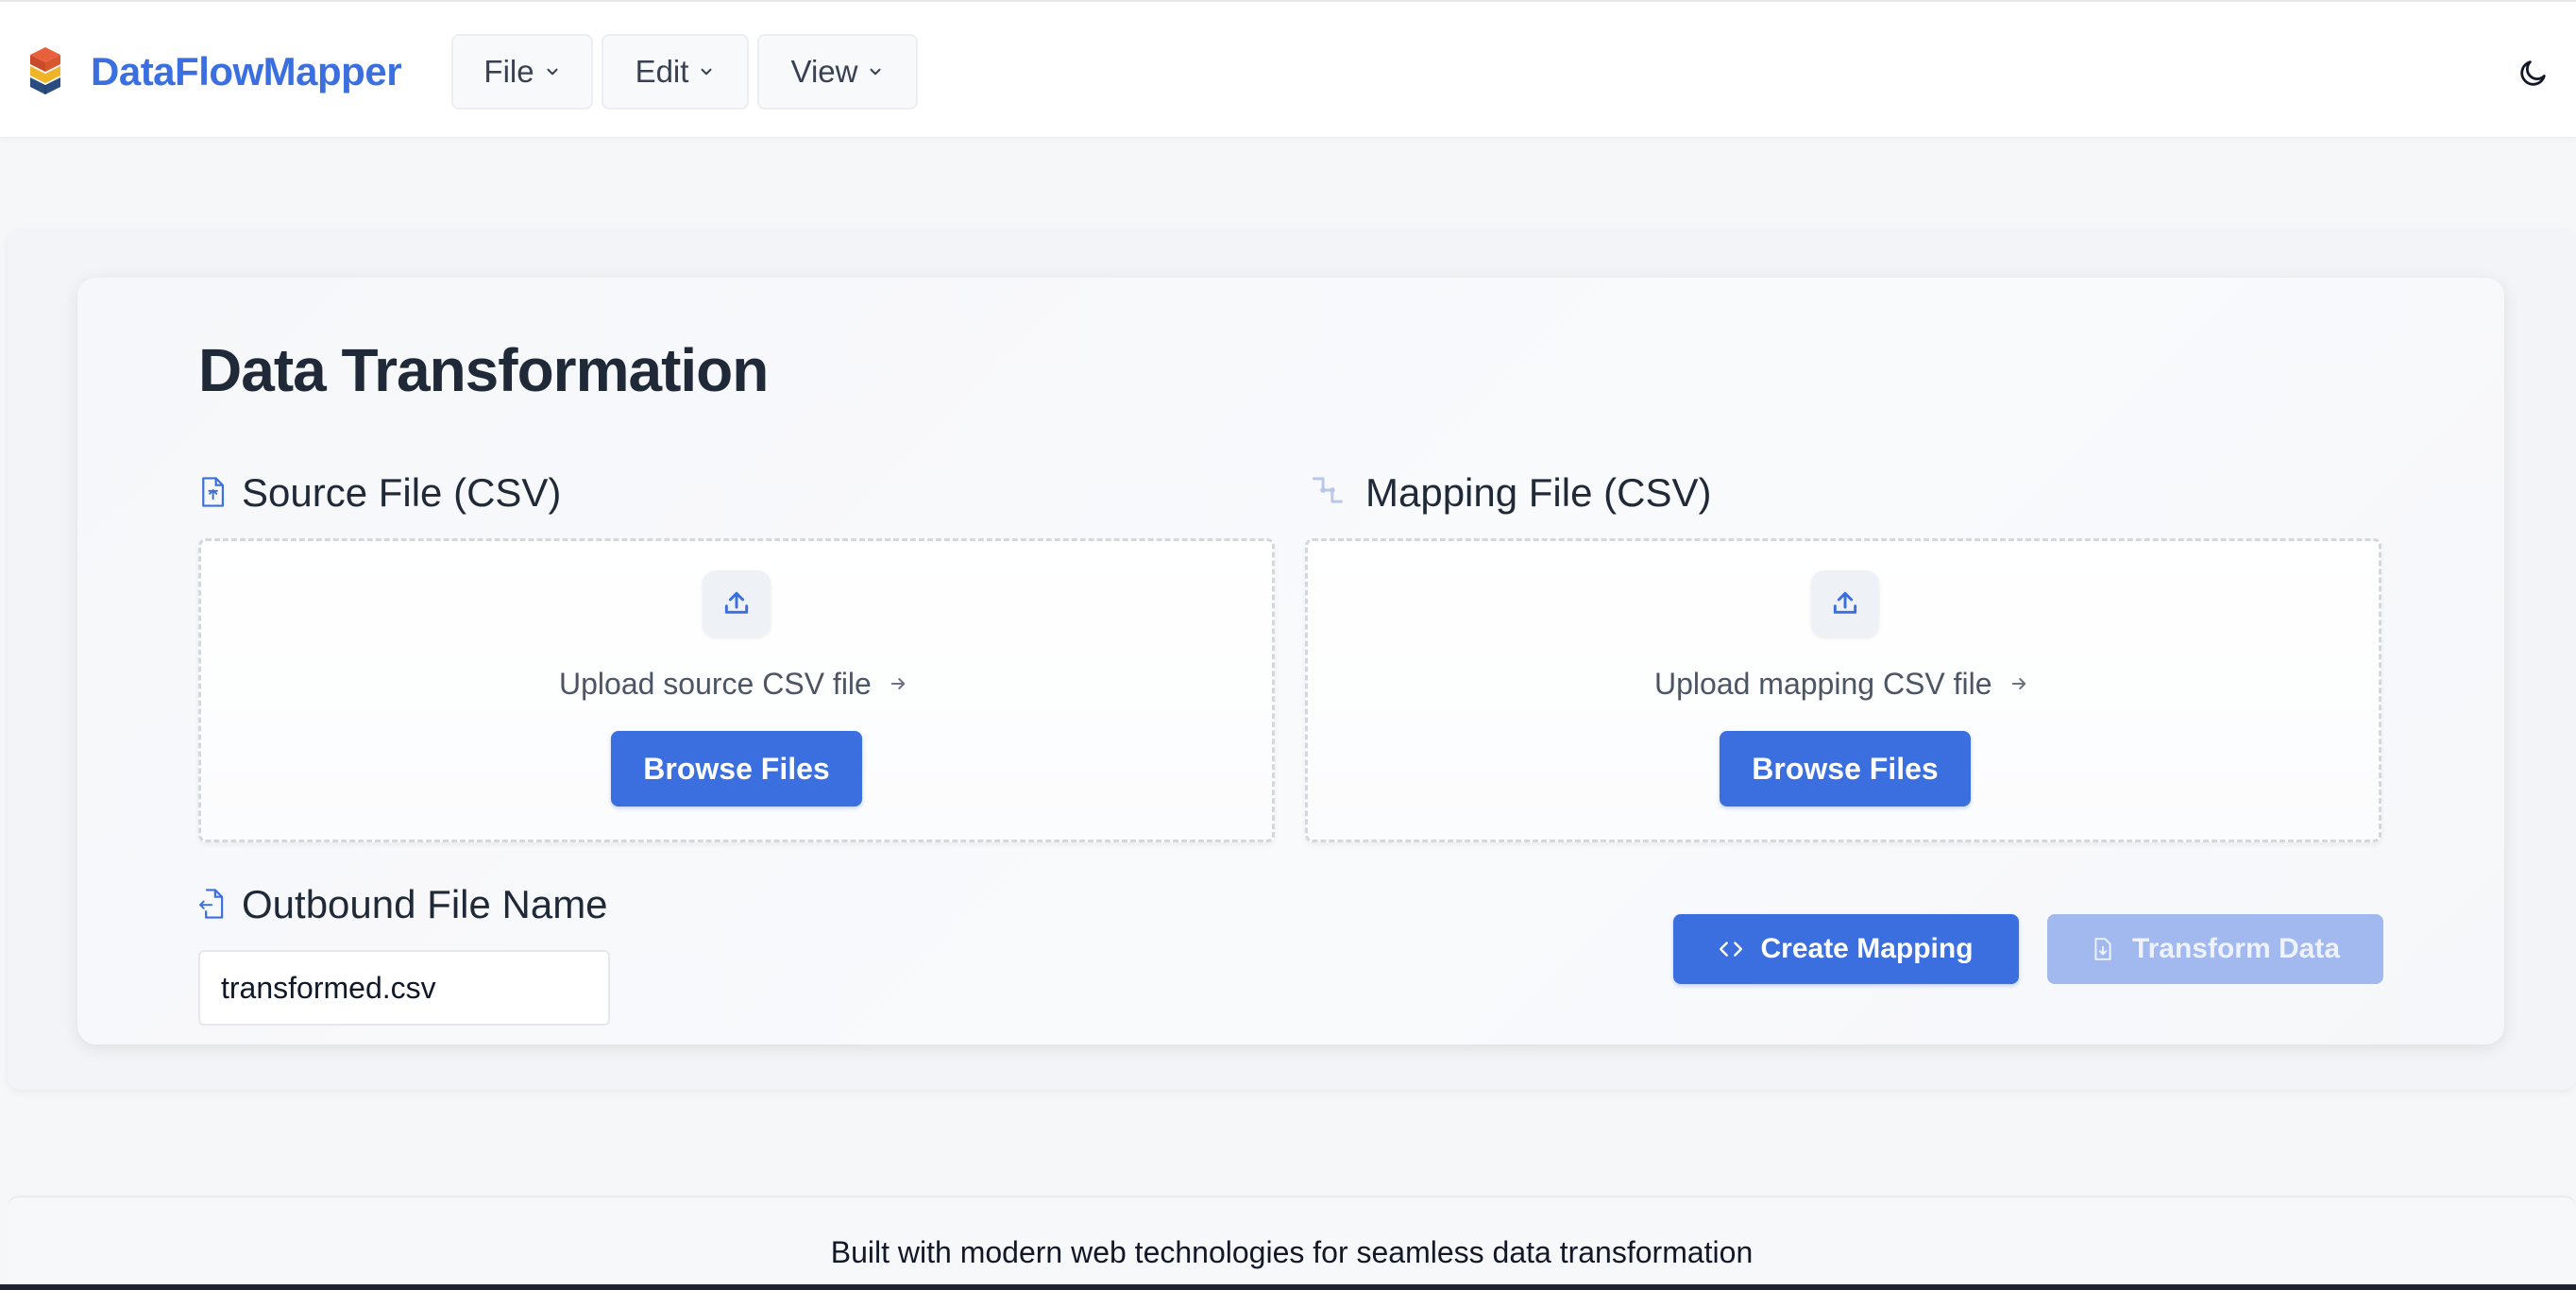  What do you see at coordinates (246, 71) in the screenshot?
I see `app-brand-name: DataFlowMapper` at bounding box center [246, 71].